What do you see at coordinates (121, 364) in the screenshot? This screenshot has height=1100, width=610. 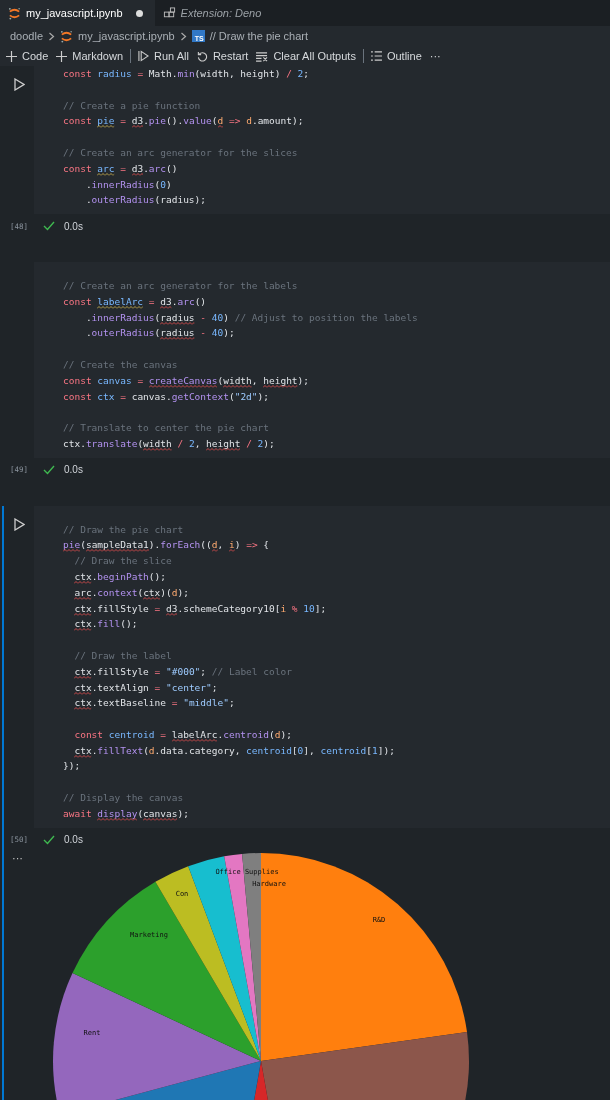 I see `code-line: // Create the canvas` at bounding box center [121, 364].